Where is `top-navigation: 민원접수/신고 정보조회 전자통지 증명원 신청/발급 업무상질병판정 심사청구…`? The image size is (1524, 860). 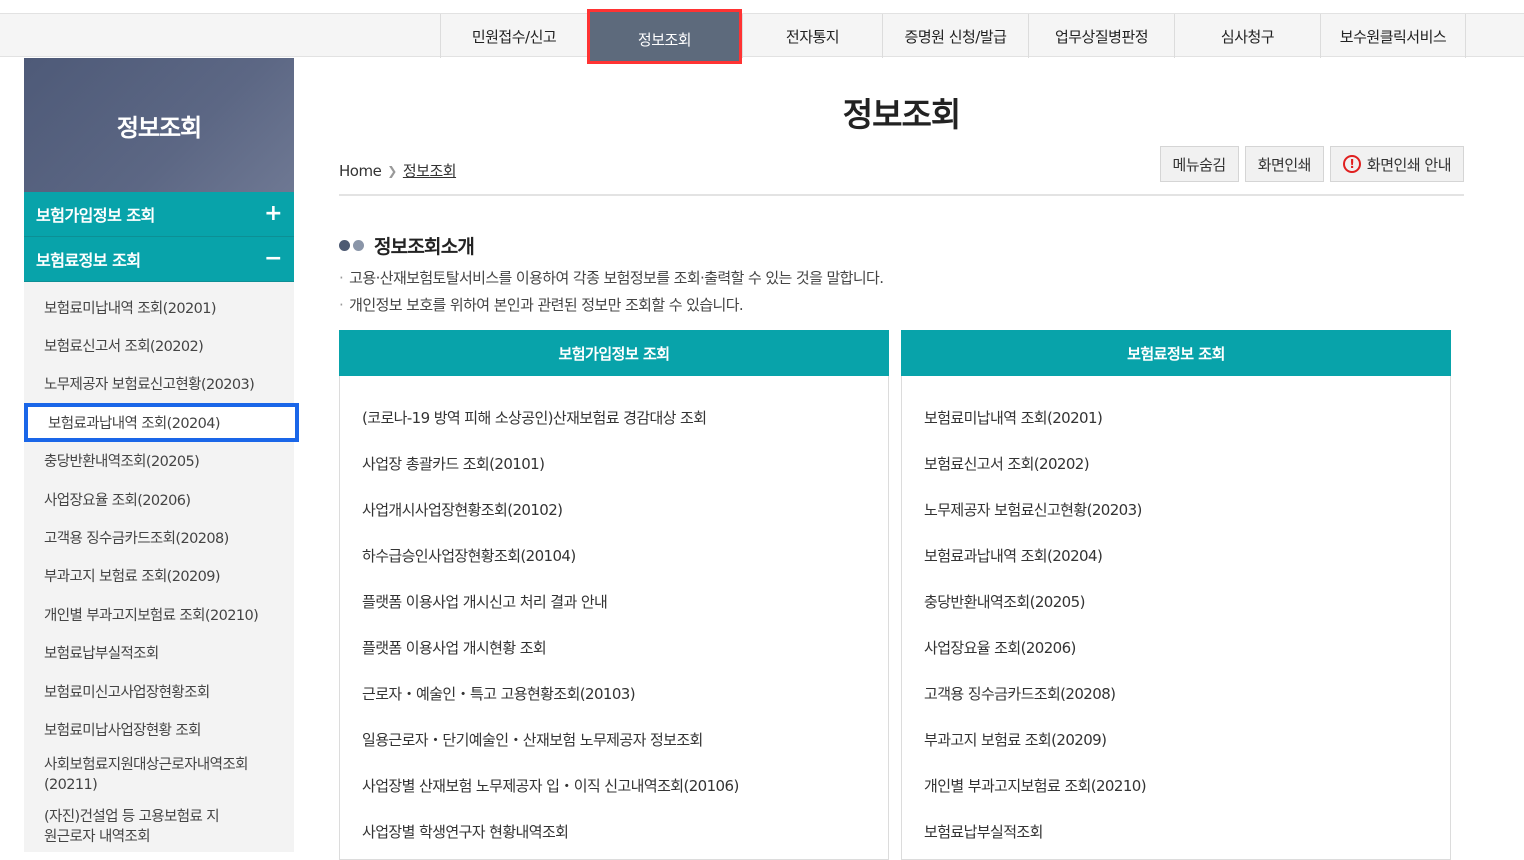 top-navigation: 민원접수/신고 정보조회 전자통지 증명원 신청/발급 업무상질병판정 심사청구… is located at coordinates (762, 36).